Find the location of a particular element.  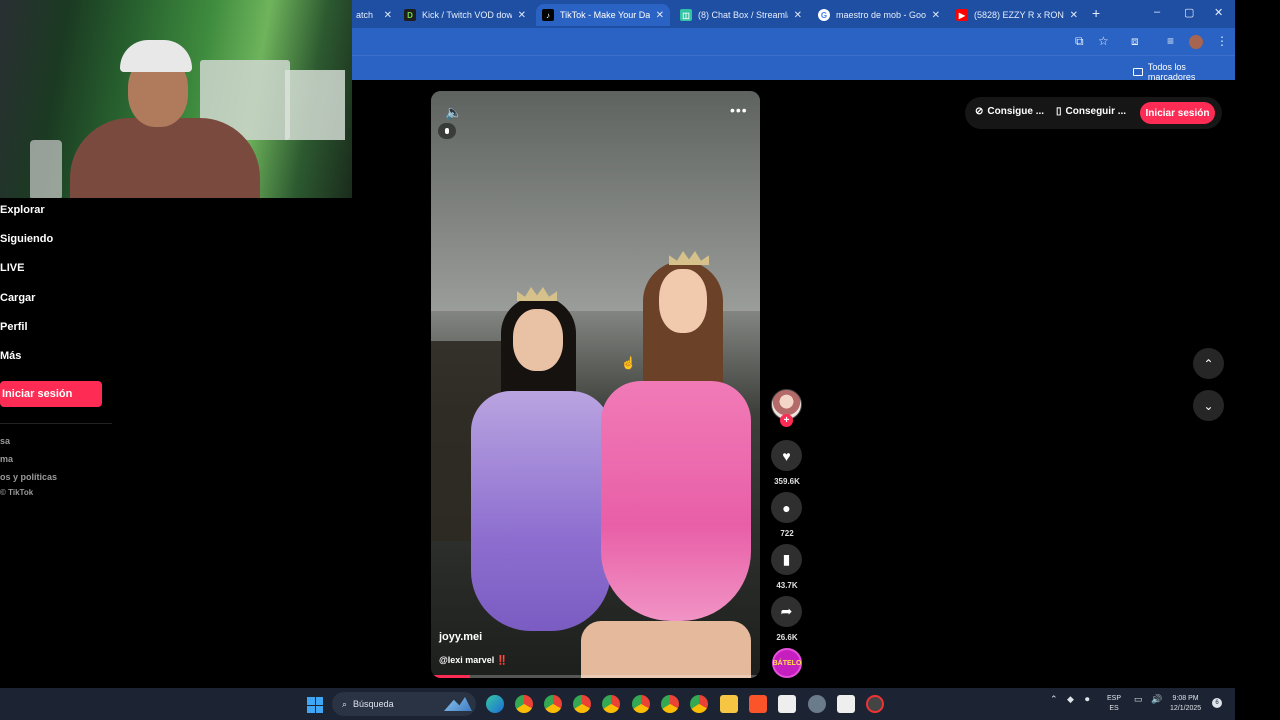

tab-title: Kick / Twitch VOD downlo is located at coordinates (467, 15).